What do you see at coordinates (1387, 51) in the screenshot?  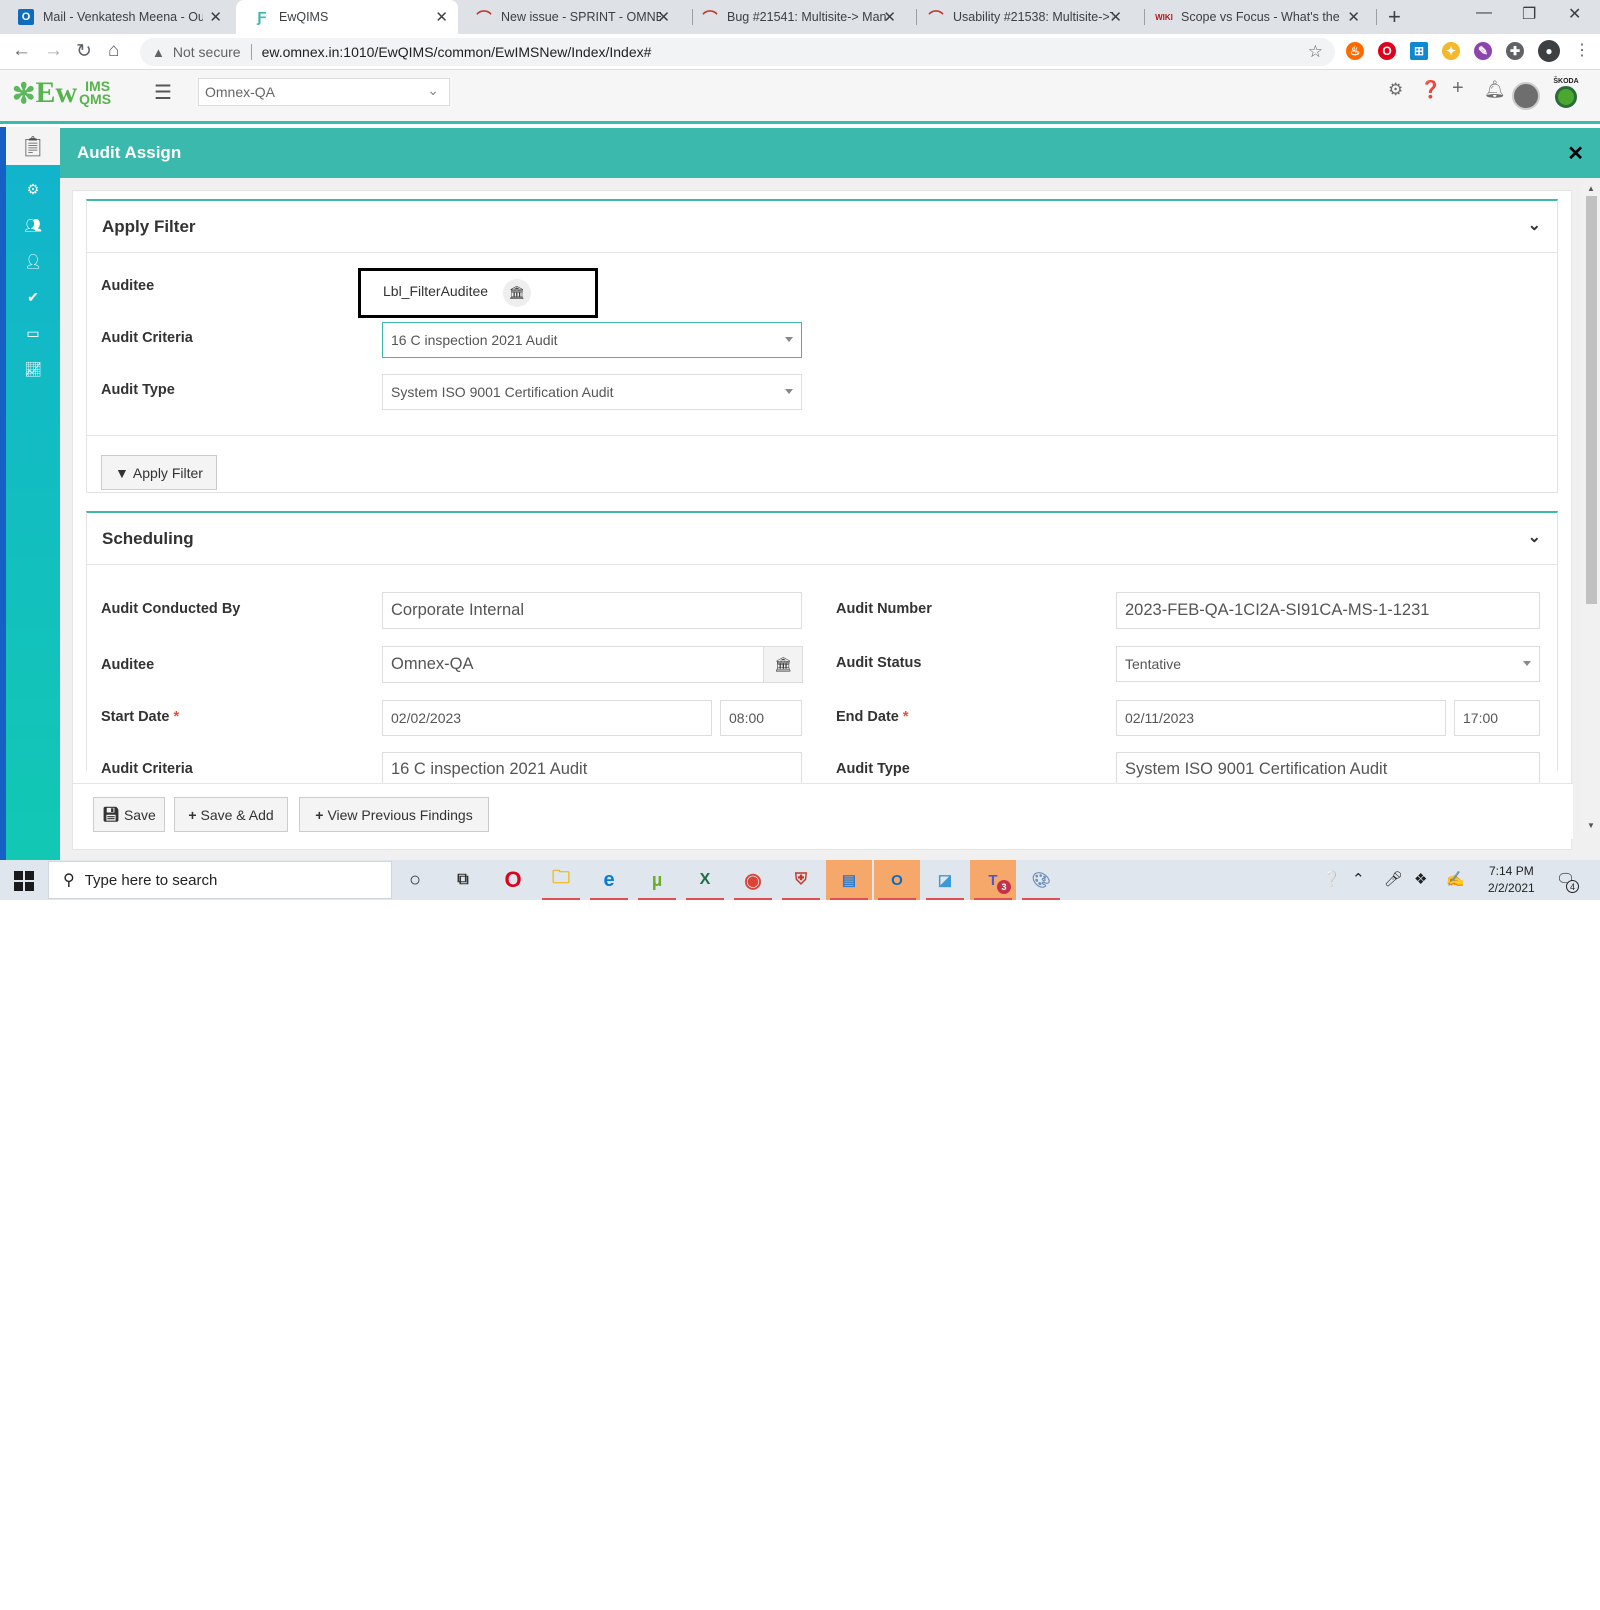 I see `extension-opera-icon: O` at bounding box center [1387, 51].